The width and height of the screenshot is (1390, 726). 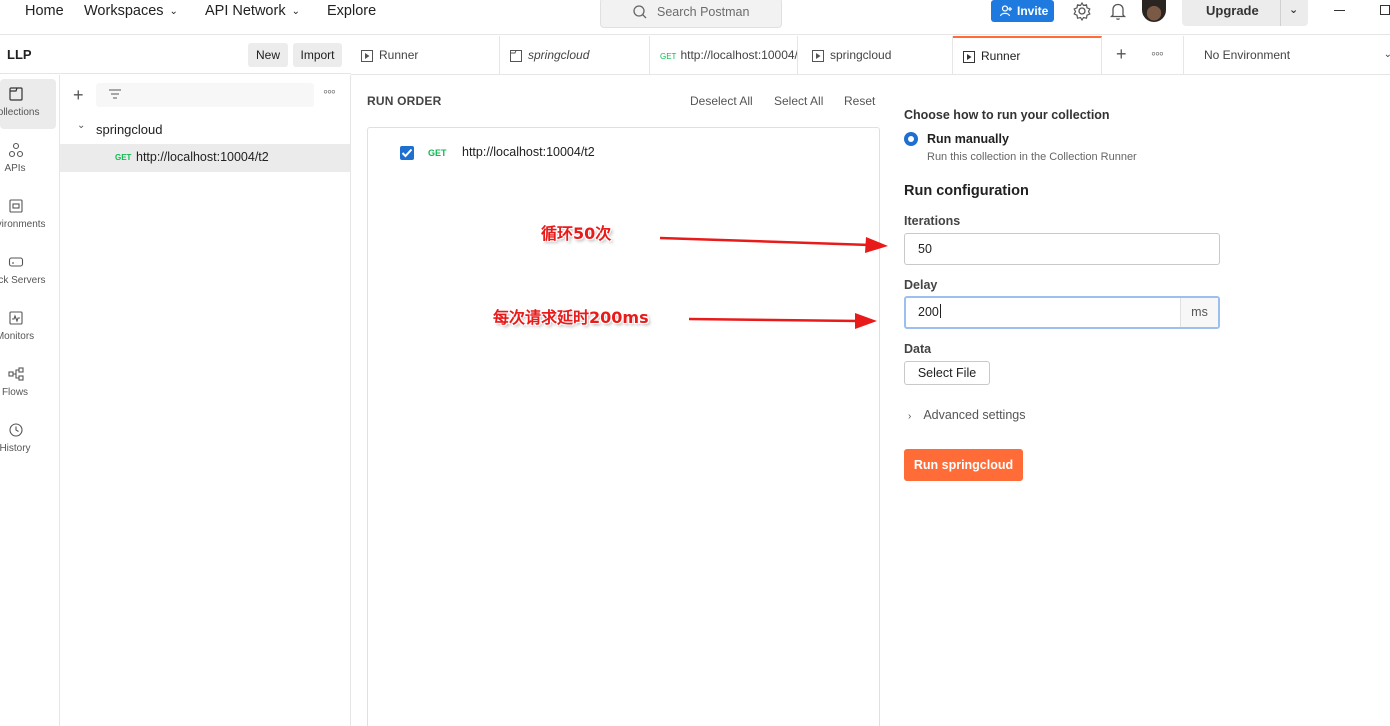 I want to click on request-item: GET http://localhost:10004/t2, so click(x=205, y=158).